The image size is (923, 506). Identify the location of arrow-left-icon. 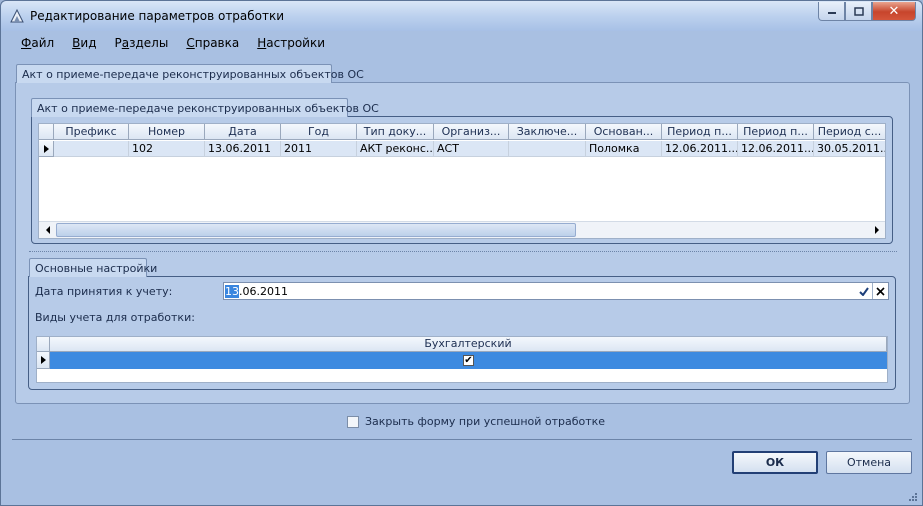
(47, 230).